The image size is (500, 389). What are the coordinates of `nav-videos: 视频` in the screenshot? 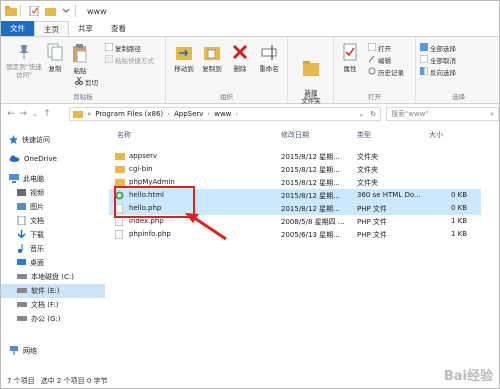 It's located at (53, 193).